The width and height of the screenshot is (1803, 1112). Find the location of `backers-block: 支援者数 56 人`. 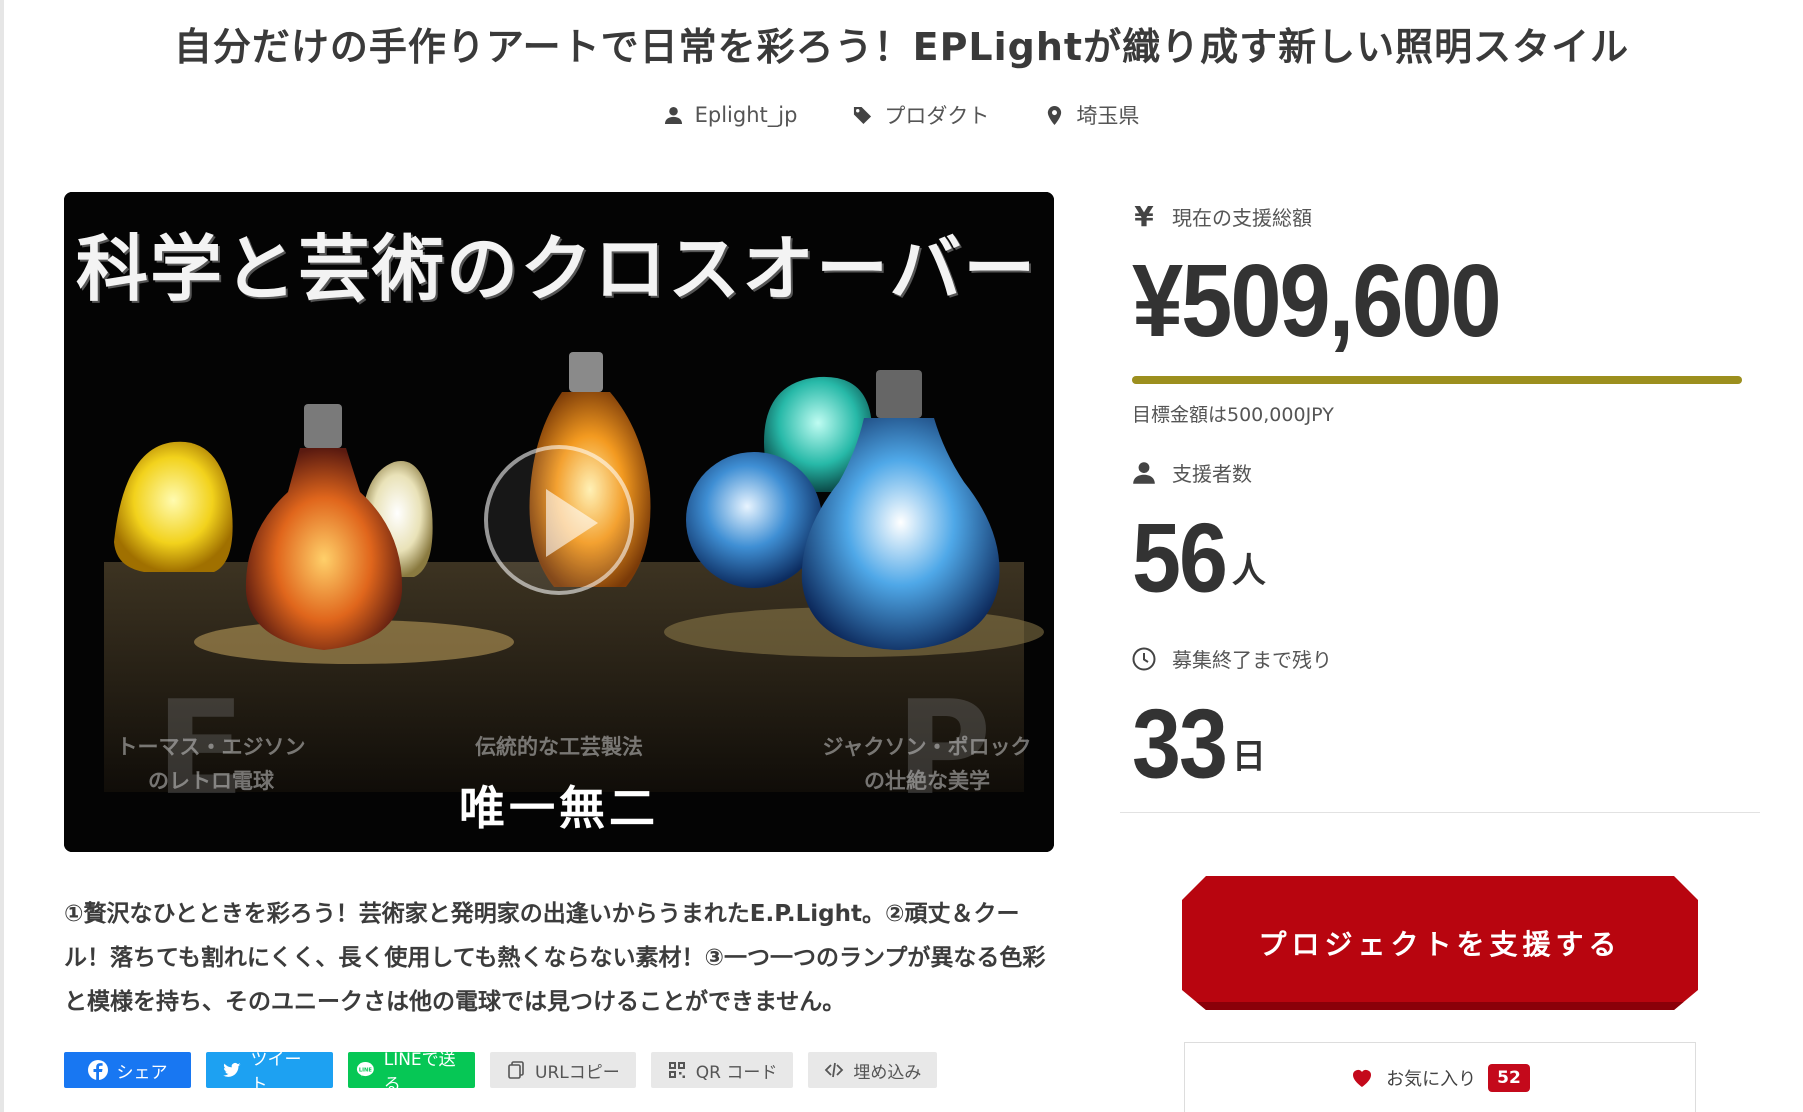

backers-block: 支援者数 56 人 is located at coordinates (1199, 535).